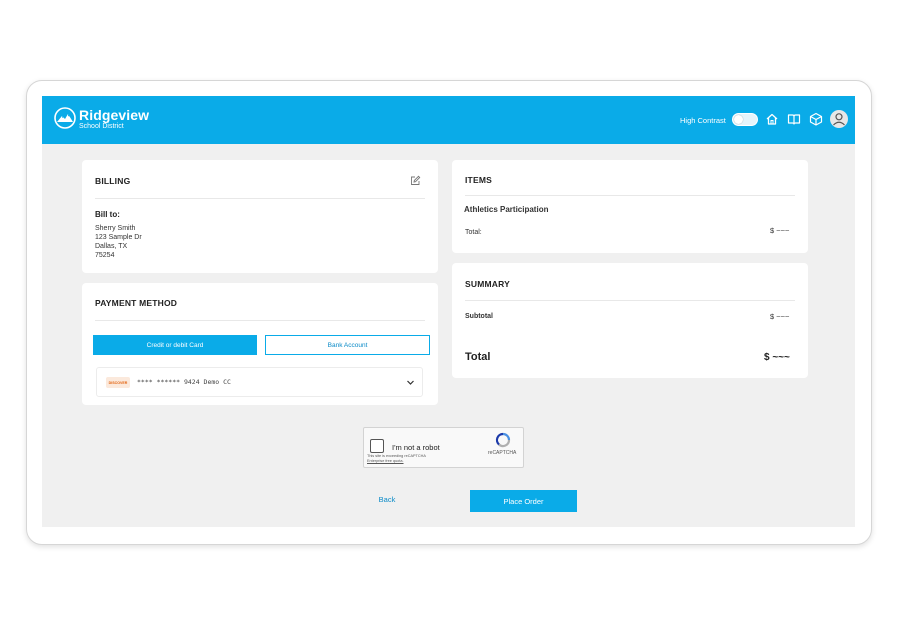  I want to click on summary-divider, so click(630, 300).